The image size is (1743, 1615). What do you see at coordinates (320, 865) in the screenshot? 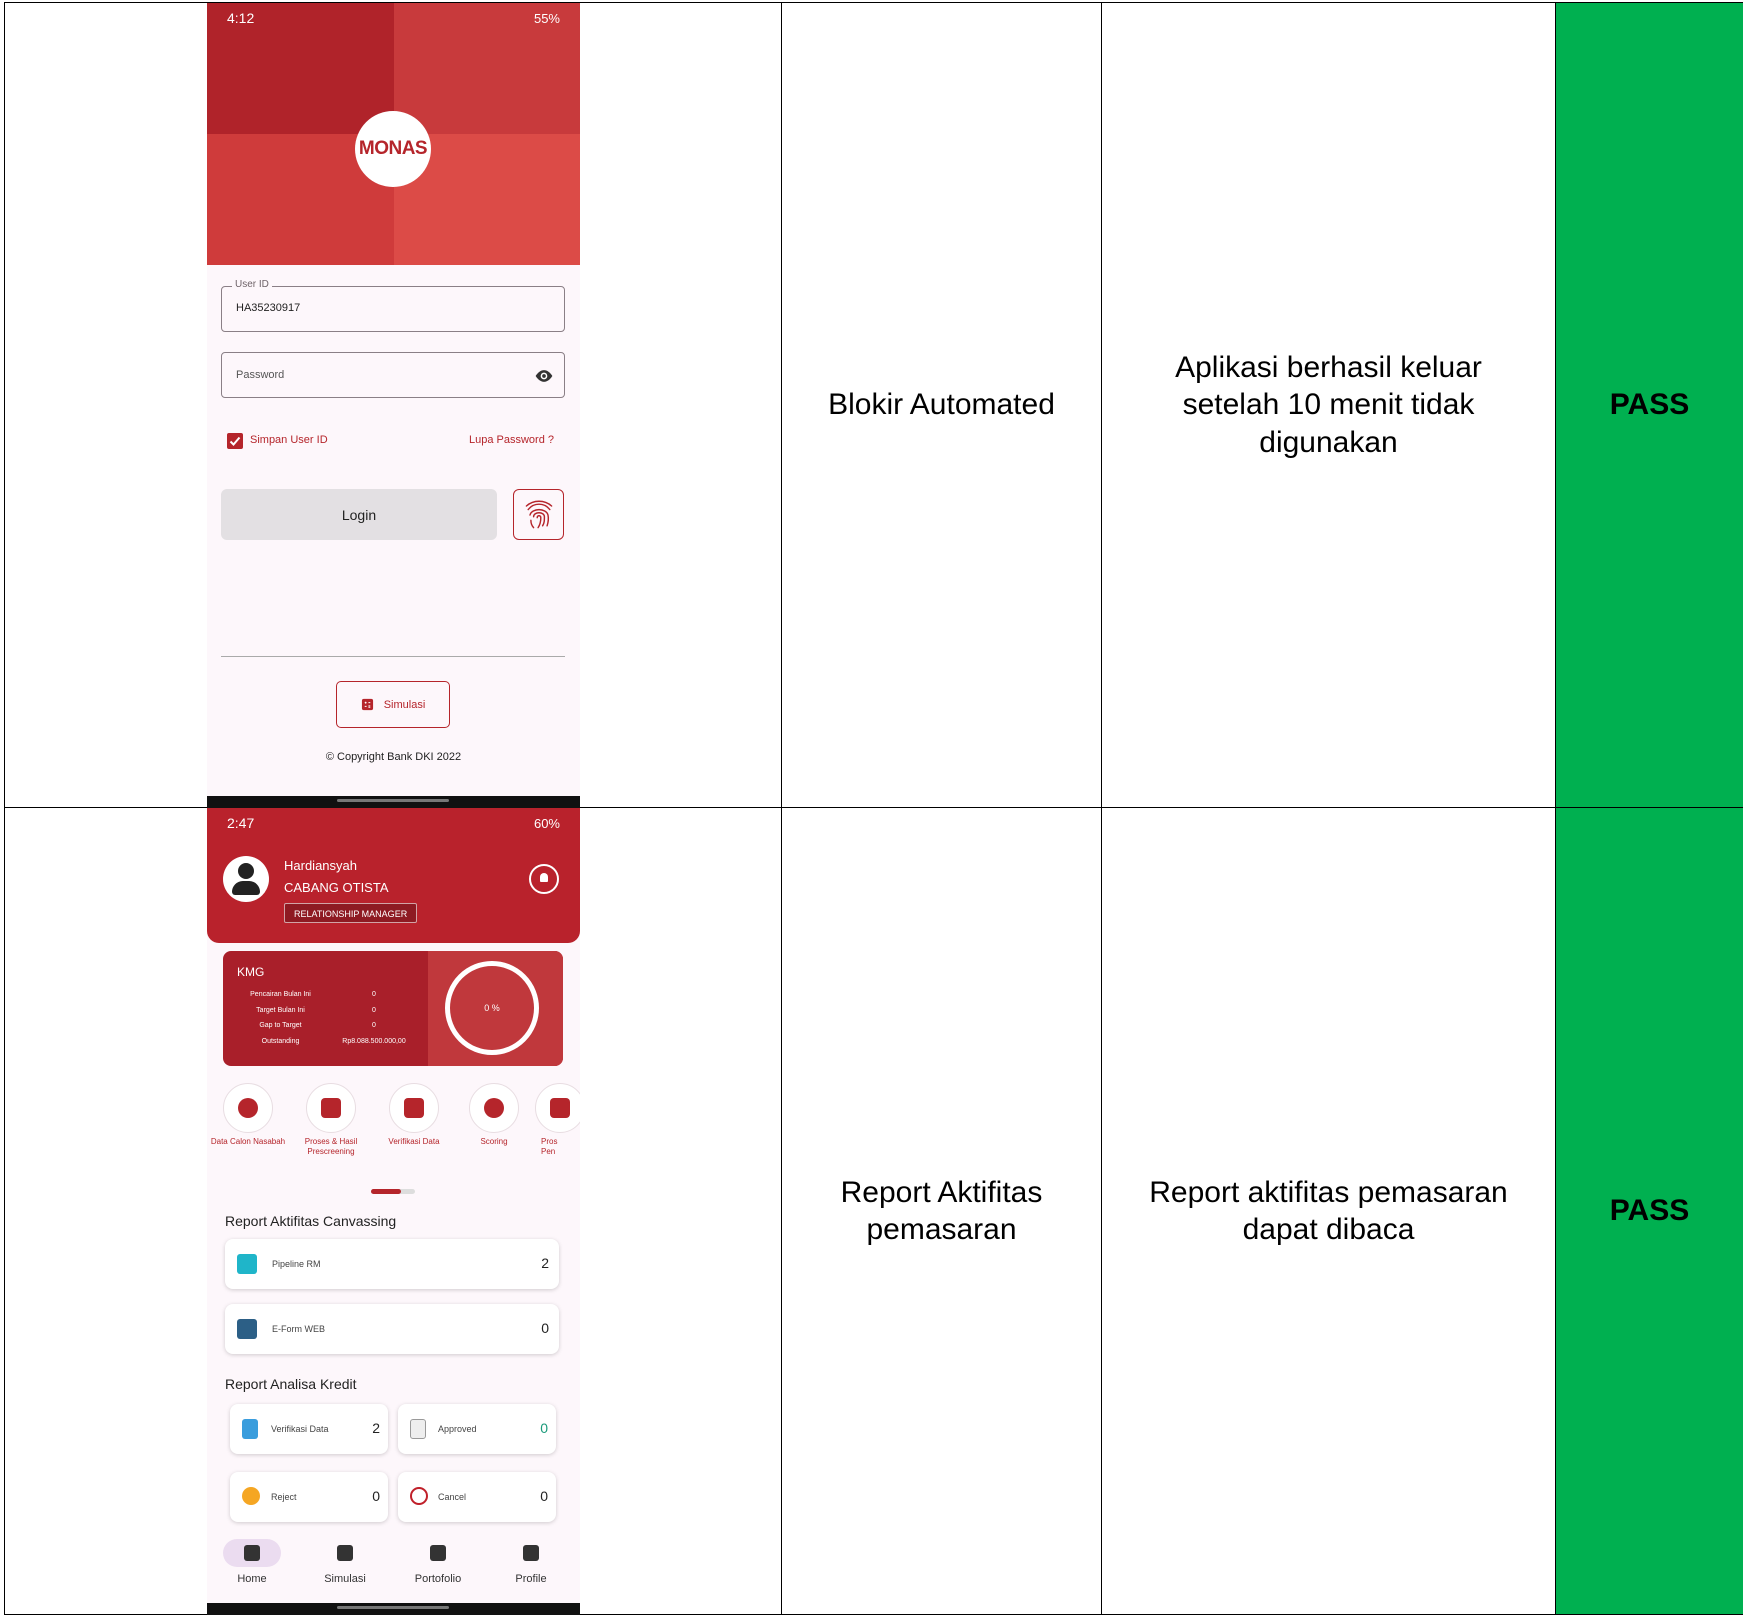
I see `user-name: Hardiansyah` at bounding box center [320, 865].